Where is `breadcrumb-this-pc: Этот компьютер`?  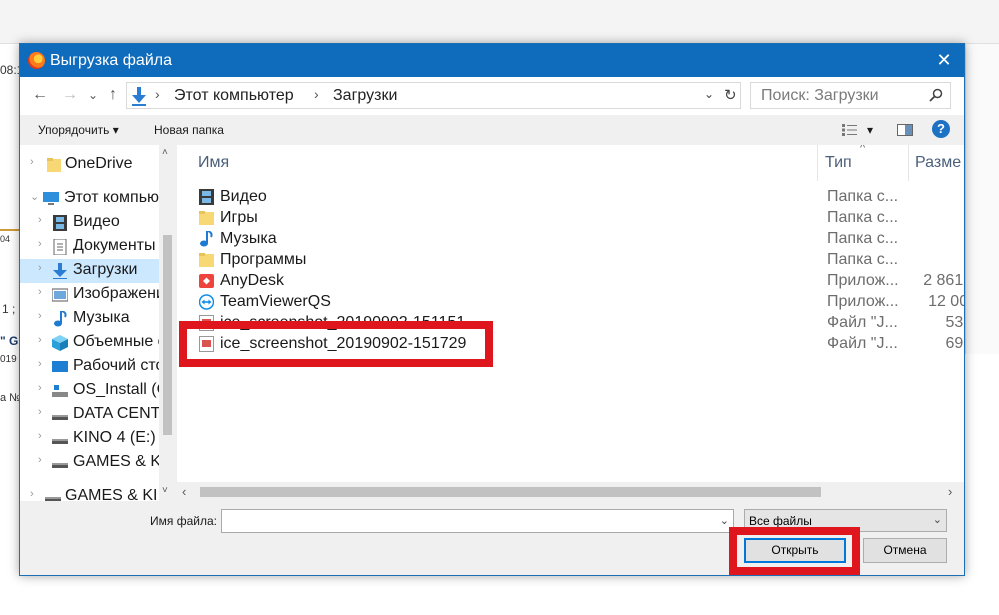 breadcrumb-this-pc: Этот компьютер is located at coordinates (234, 96).